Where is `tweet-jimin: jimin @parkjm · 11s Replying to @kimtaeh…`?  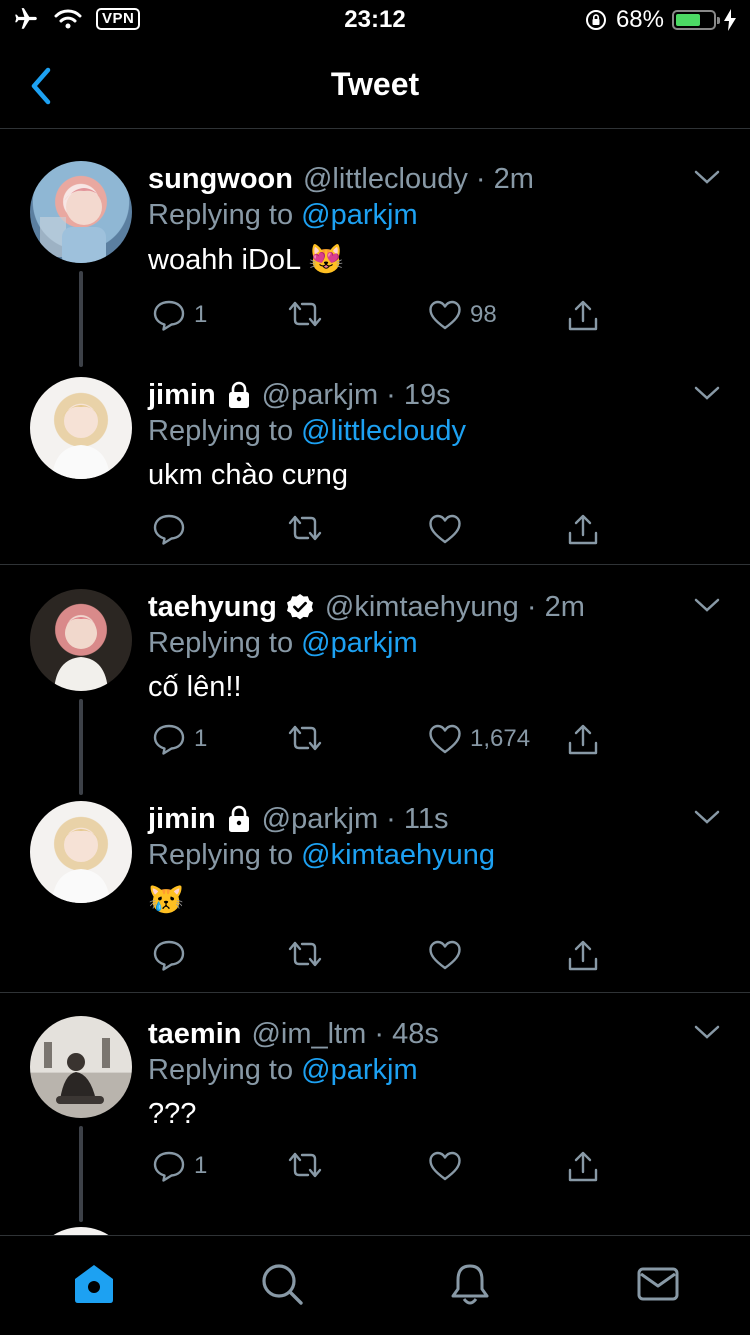
tweet-jimin: jimin @parkjm · 11s Replying to @kimtaeh… is located at coordinates (375, 895).